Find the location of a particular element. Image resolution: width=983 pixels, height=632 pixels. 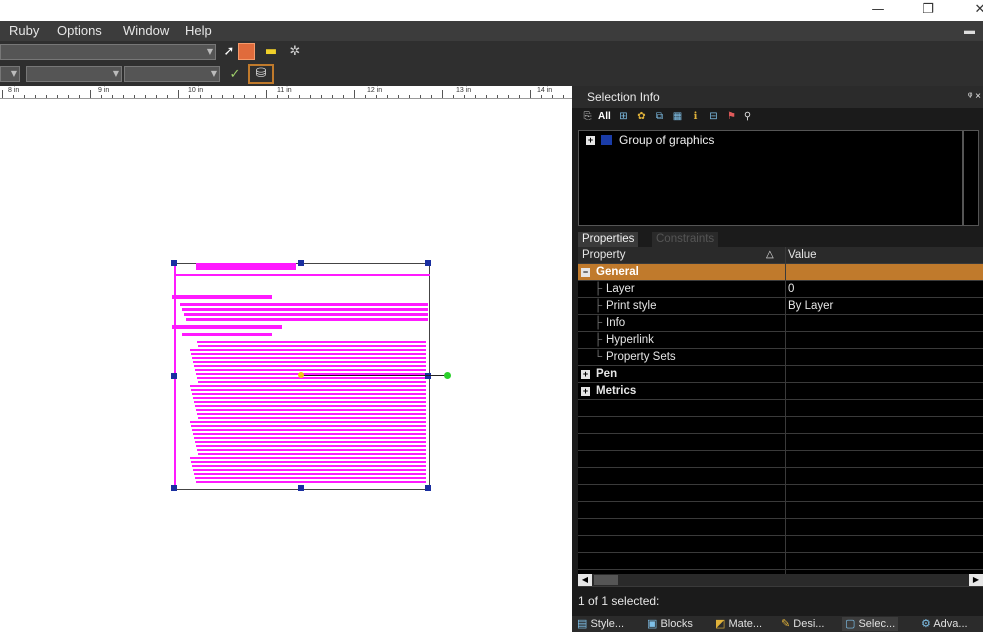

property-label: Info is located at coordinates (616, 323).